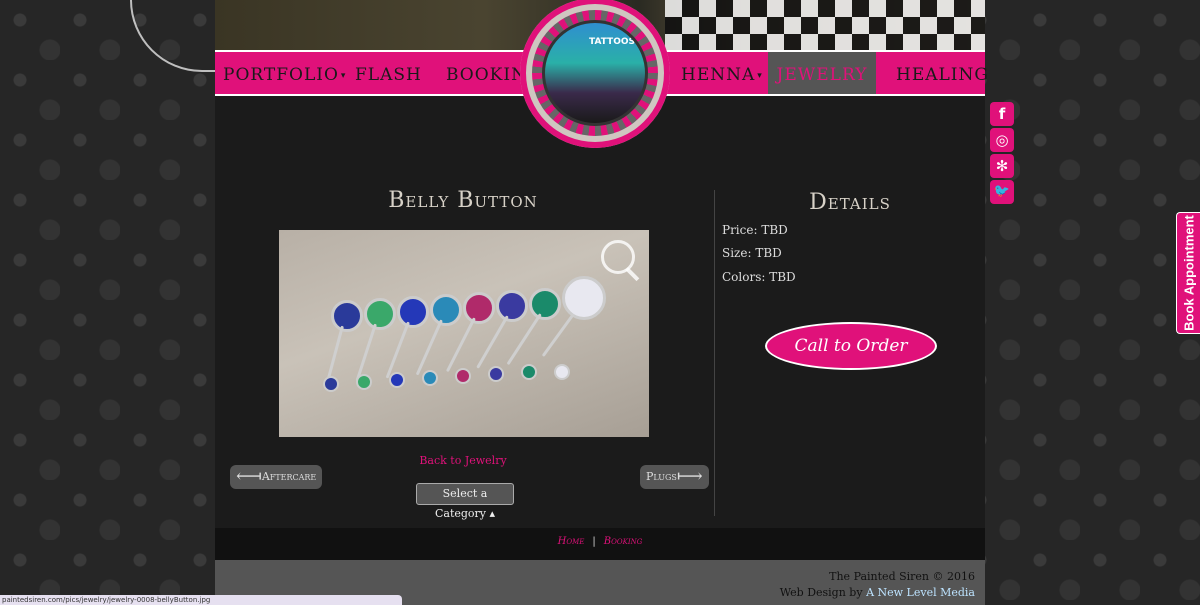 Image resolution: width=1200 pixels, height=605 pixels. What do you see at coordinates (920, 592) in the screenshot?
I see `design-link: A New Level Media` at bounding box center [920, 592].